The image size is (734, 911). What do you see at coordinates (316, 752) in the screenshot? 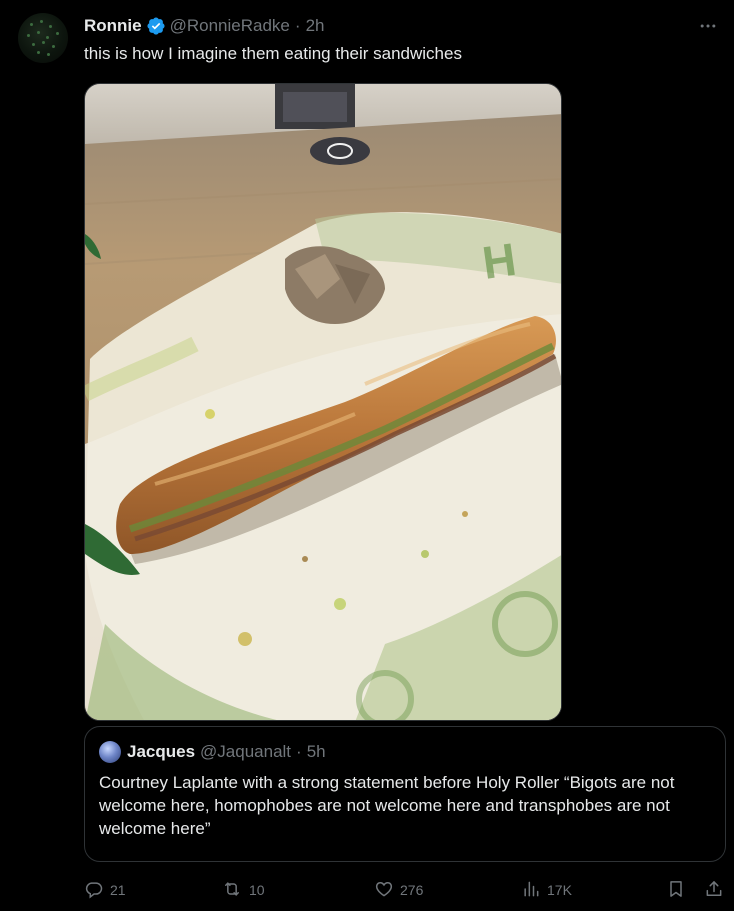
I see `quoted-tweet-timestamp: 5h` at bounding box center [316, 752].